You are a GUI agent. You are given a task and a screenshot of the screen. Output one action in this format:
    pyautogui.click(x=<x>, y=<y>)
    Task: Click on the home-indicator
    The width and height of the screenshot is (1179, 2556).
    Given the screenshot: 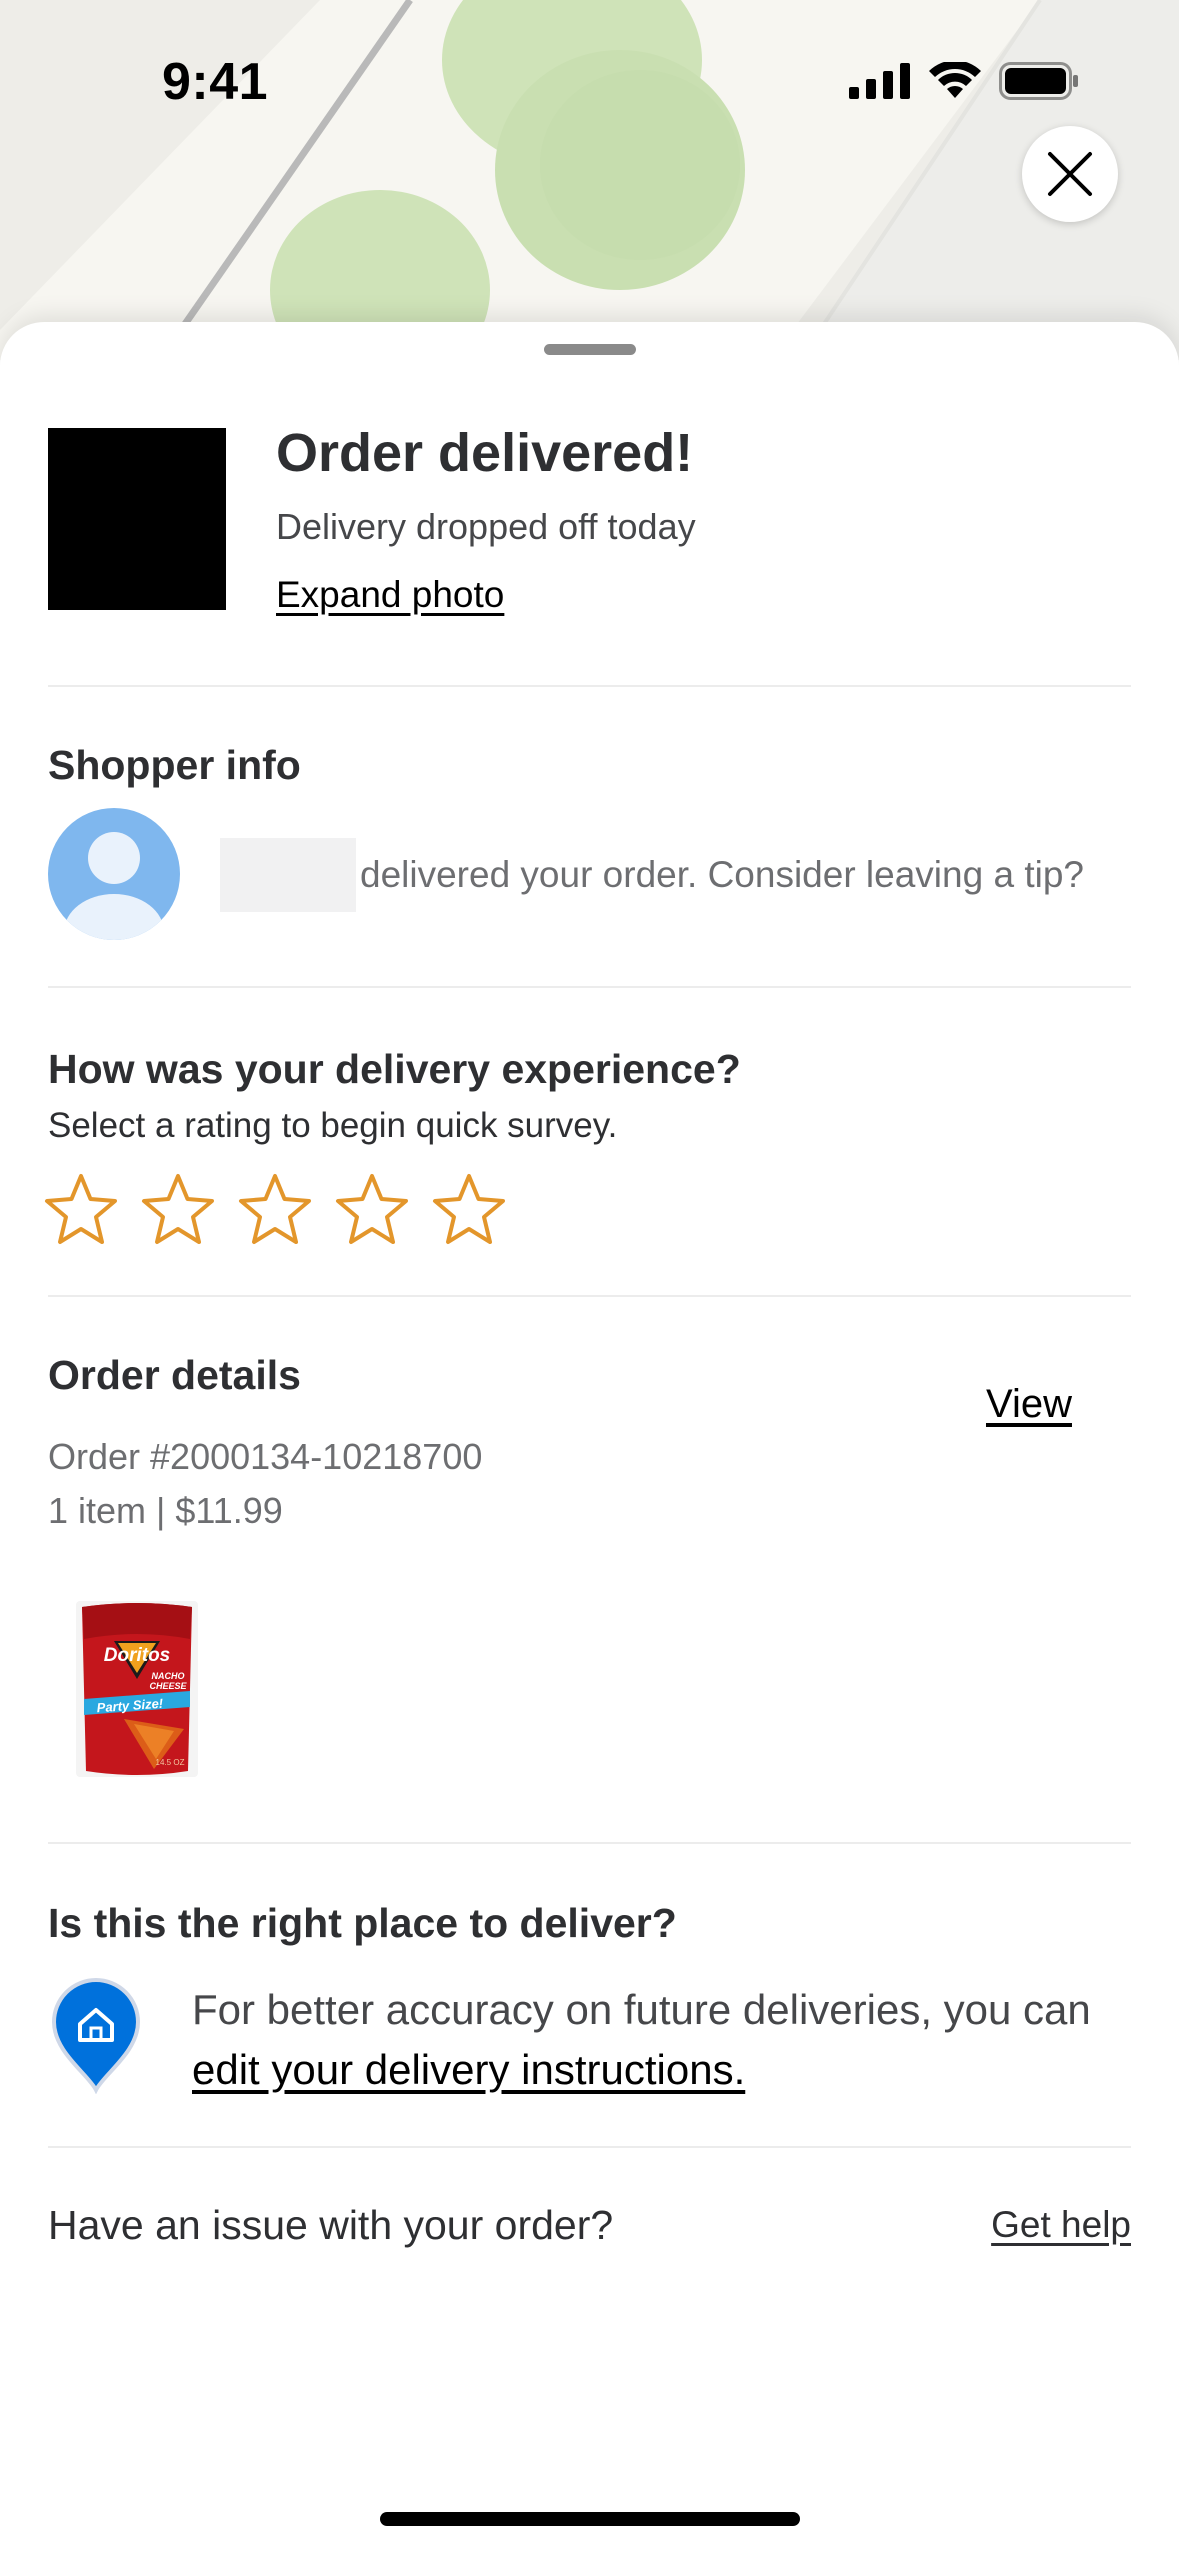 What is the action you would take?
    pyautogui.click(x=590, y=2519)
    